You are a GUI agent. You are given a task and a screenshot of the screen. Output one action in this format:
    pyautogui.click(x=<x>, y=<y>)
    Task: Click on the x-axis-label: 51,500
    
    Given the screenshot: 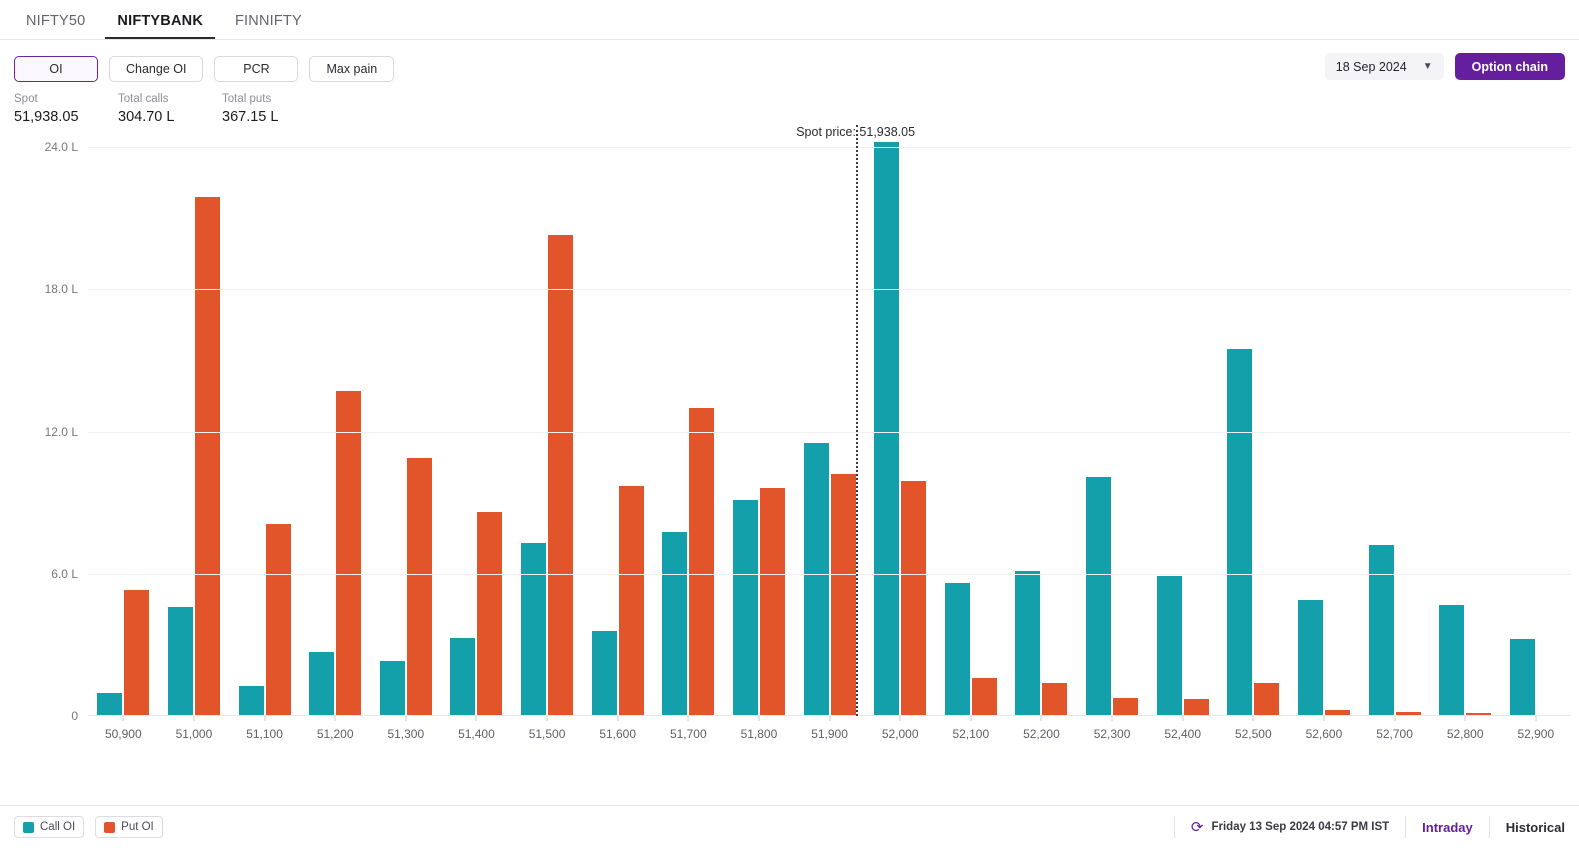 What is the action you would take?
    pyautogui.click(x=547, y=734)
    